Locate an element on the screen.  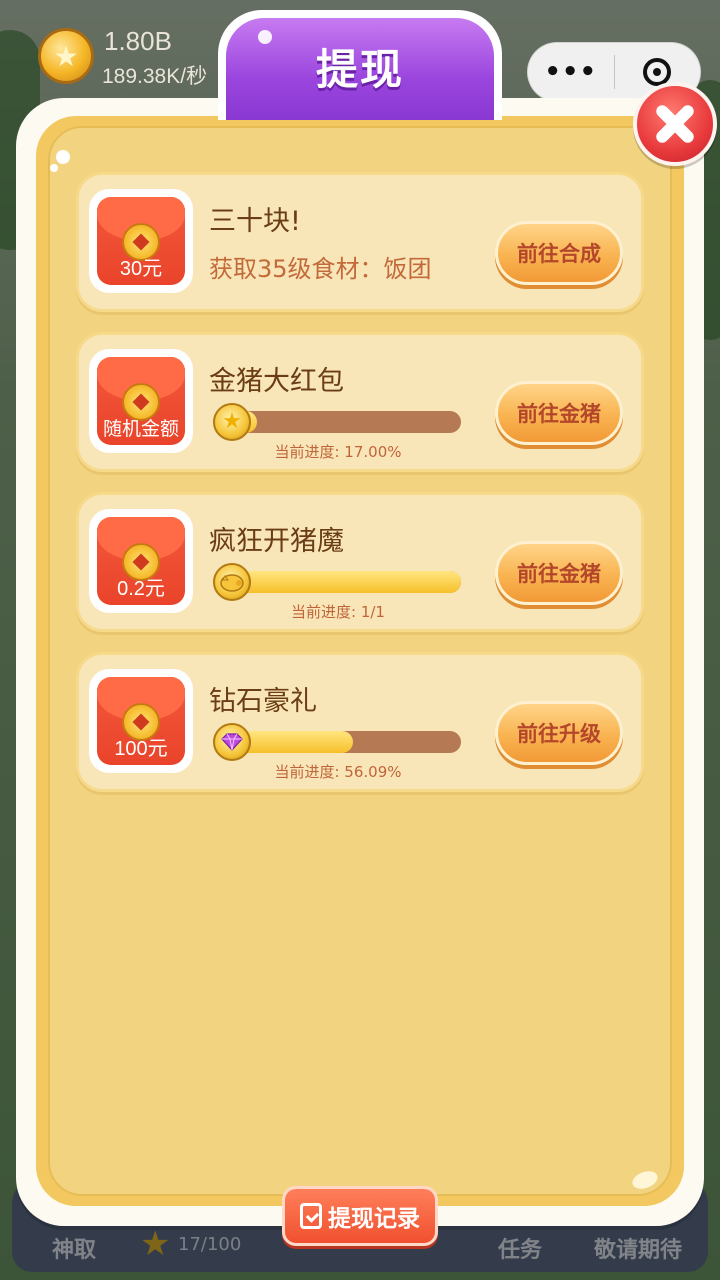
close-button is located at coordinates (675, 124).